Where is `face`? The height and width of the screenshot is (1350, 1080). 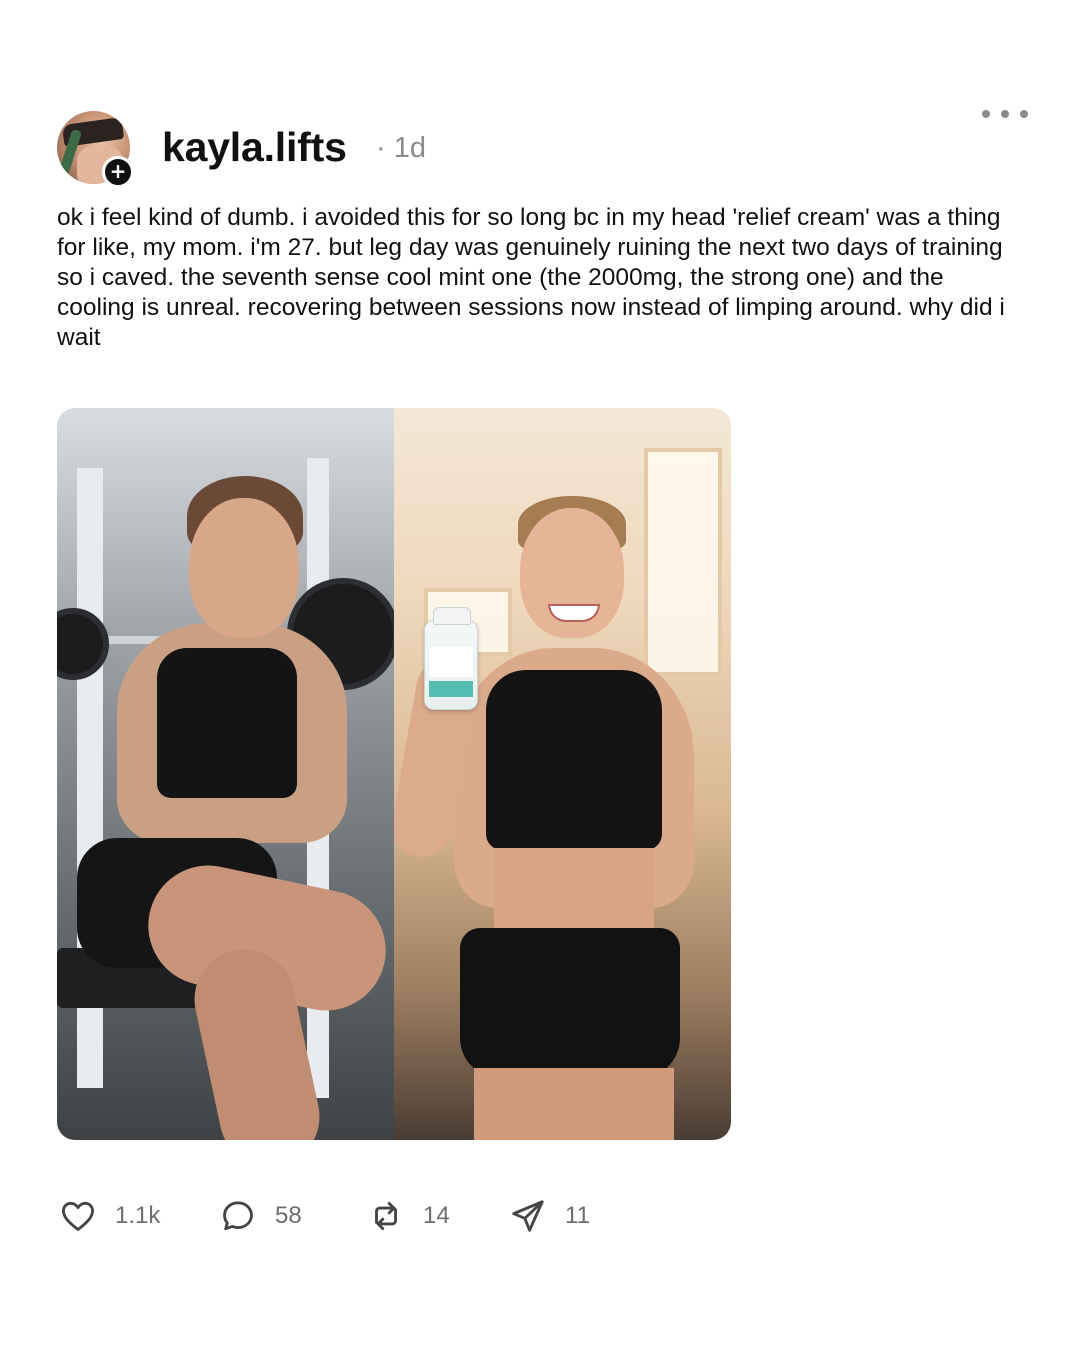 face is located at coordinates (244, 568).